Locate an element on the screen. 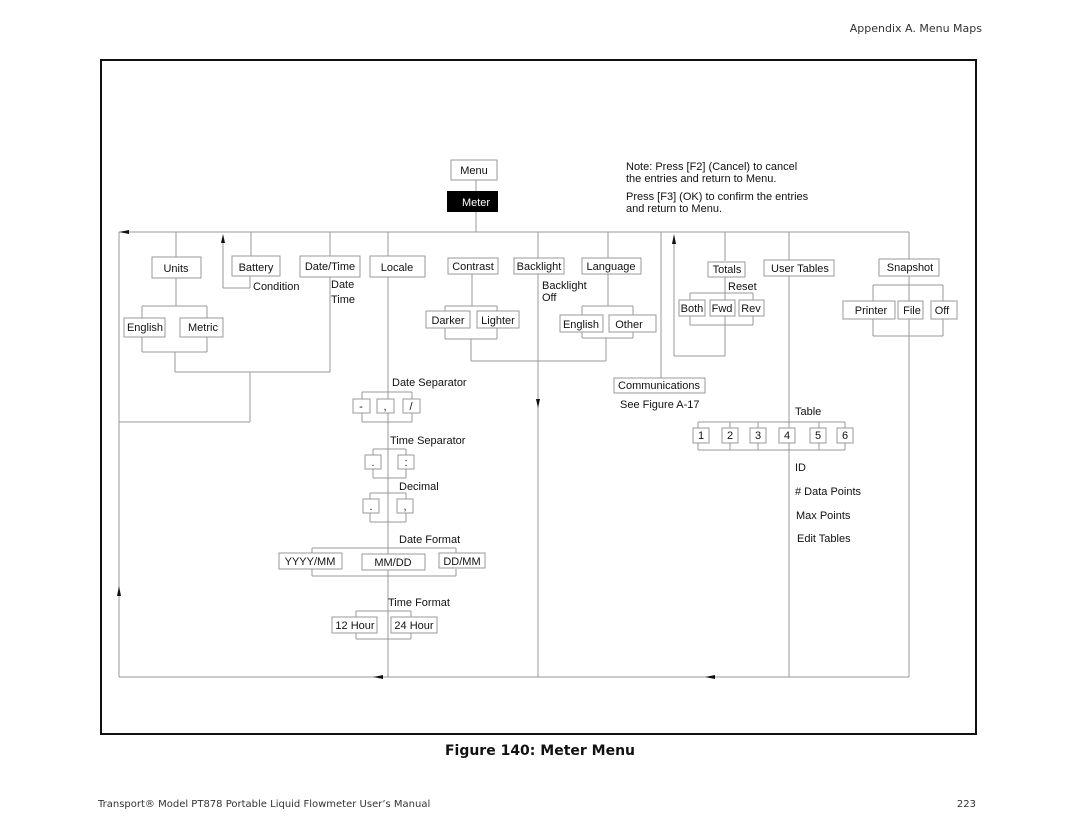 The height and width of the screenshot is (834, 1080). decimal-option: . is located at coordinates (371, 506).